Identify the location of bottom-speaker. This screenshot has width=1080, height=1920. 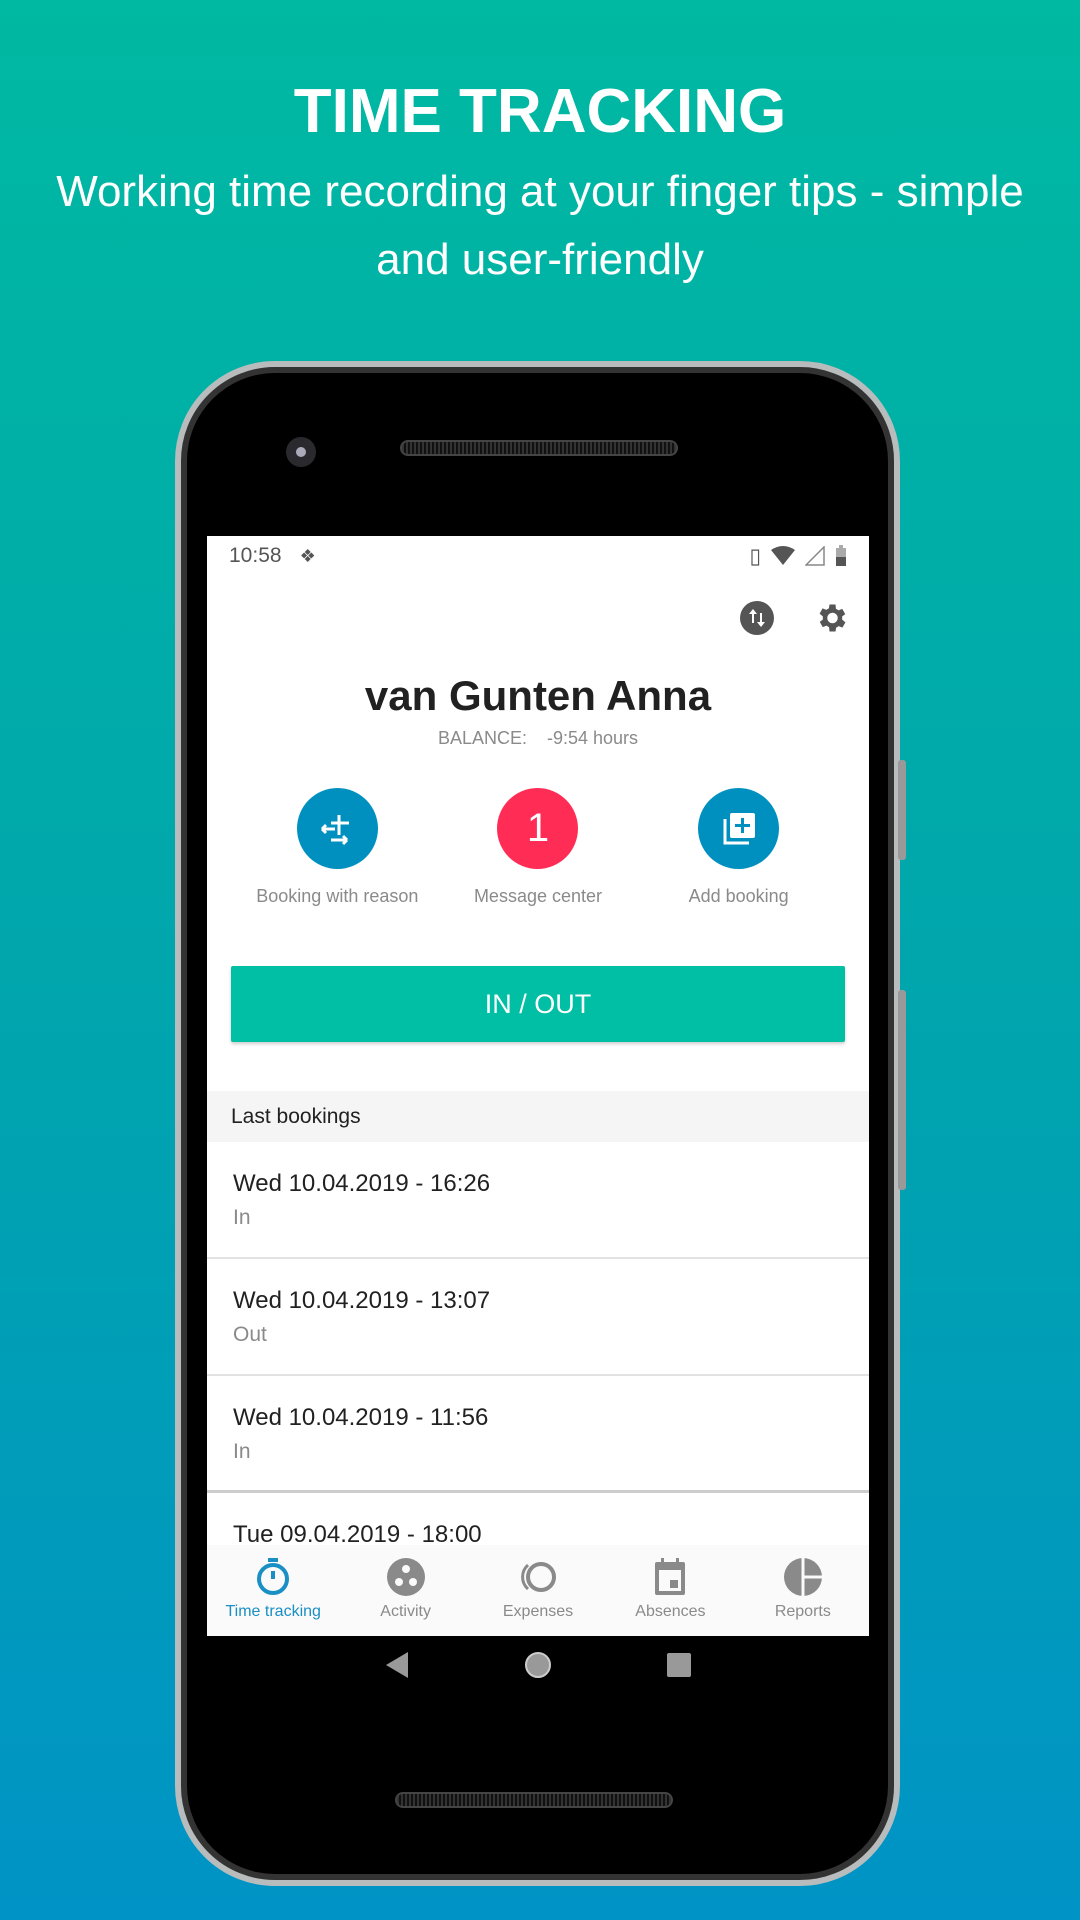
(534, 1800).